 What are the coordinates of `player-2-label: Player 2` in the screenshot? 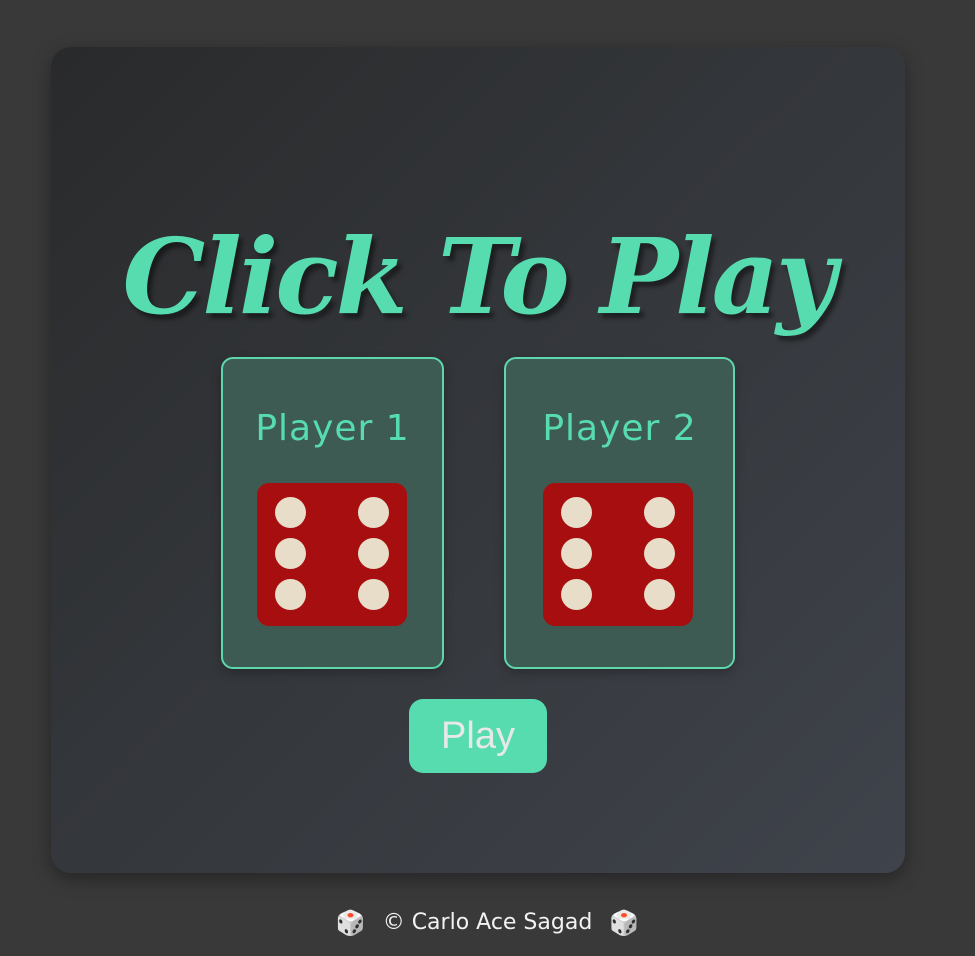 It's located at (619, 428).